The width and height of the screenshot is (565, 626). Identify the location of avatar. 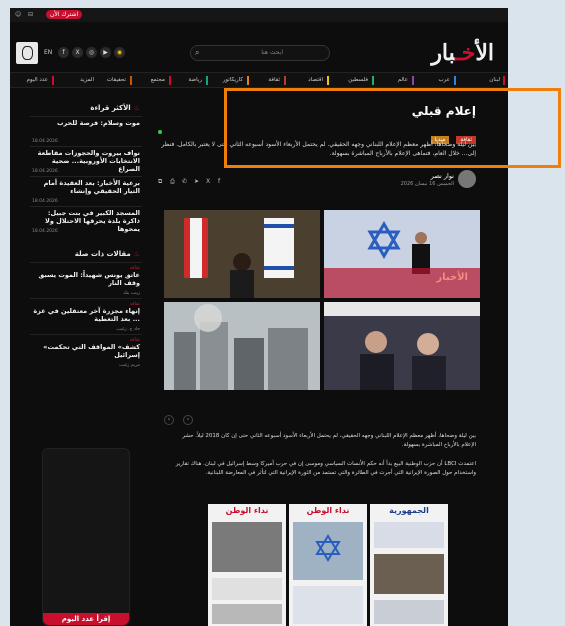
(27, 53).